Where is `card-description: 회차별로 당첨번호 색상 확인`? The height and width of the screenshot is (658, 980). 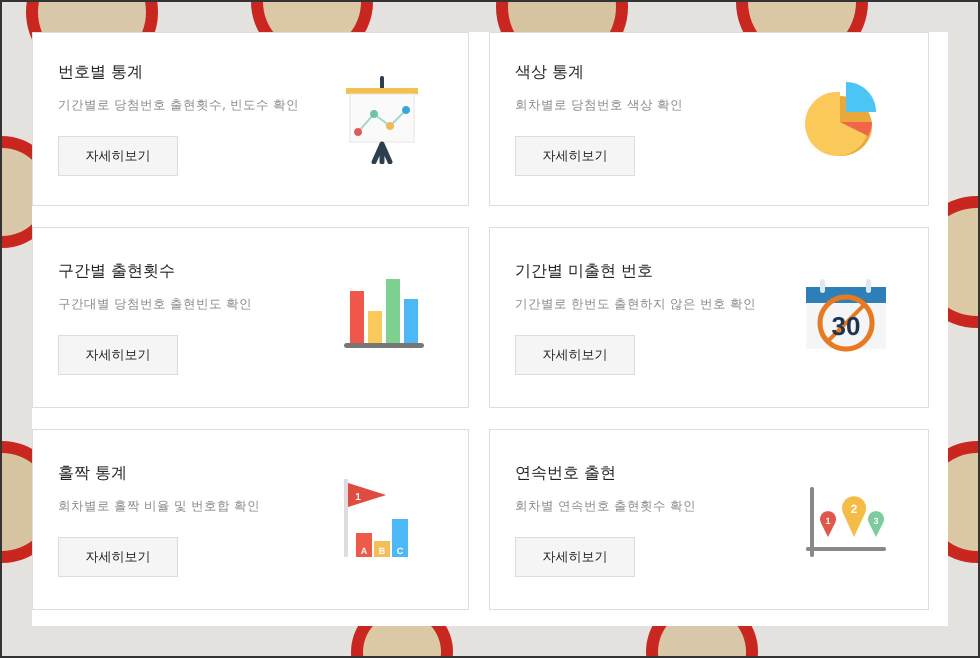 card-description: 회차별로 당첨번호 색상 확인 is located at coordinates (599, 105).